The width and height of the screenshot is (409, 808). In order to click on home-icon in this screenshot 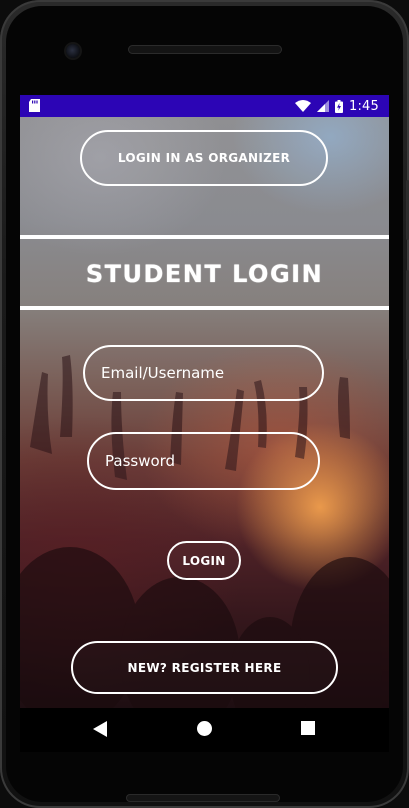, I will do `click(204, 728)`.